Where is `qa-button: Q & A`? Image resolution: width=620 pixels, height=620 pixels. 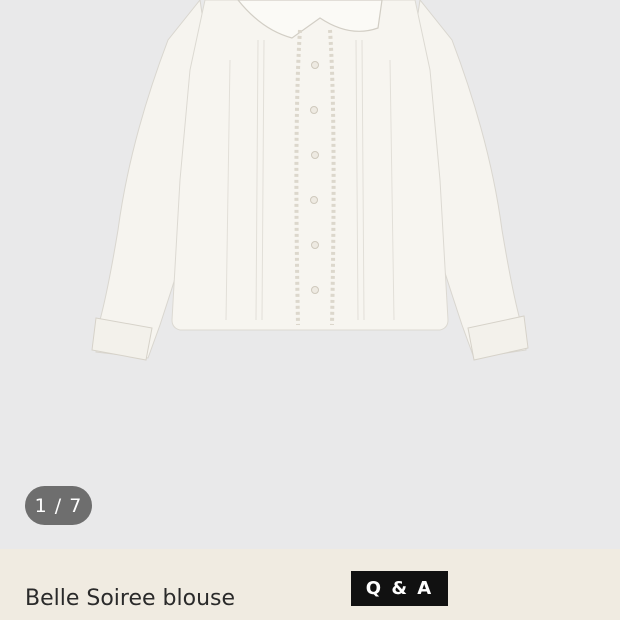
qa-button: Q & A is located at coordinates (399, 588).